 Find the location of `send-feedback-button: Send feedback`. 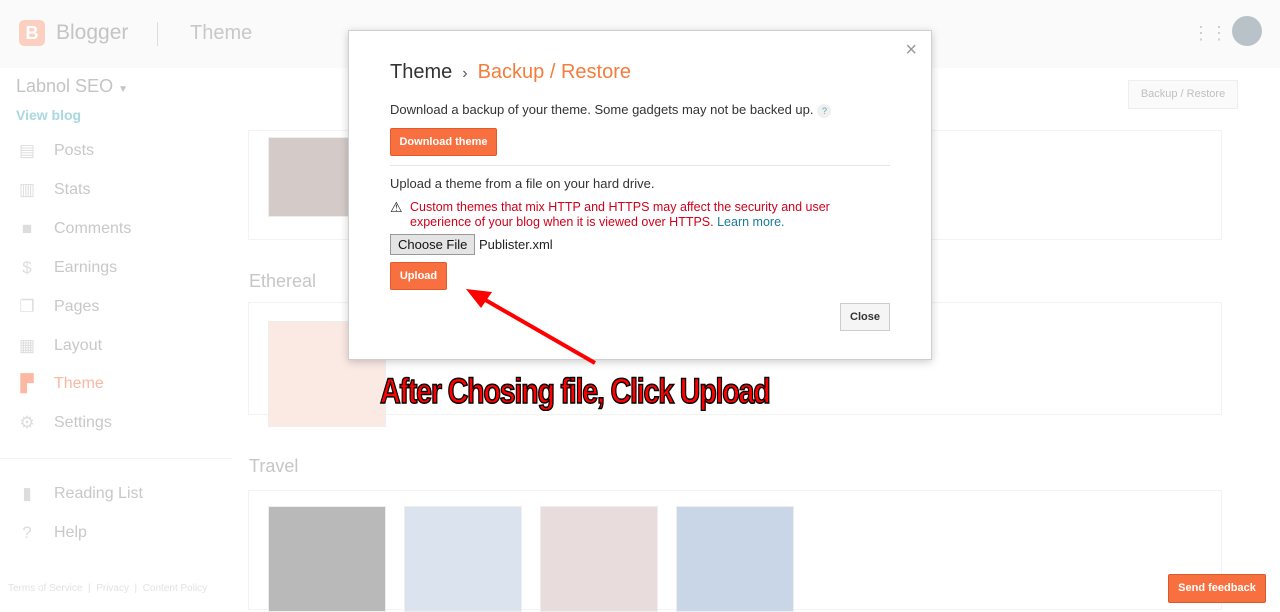

send-feedback-button: Send feedback is located at coordinates (1217, 588).